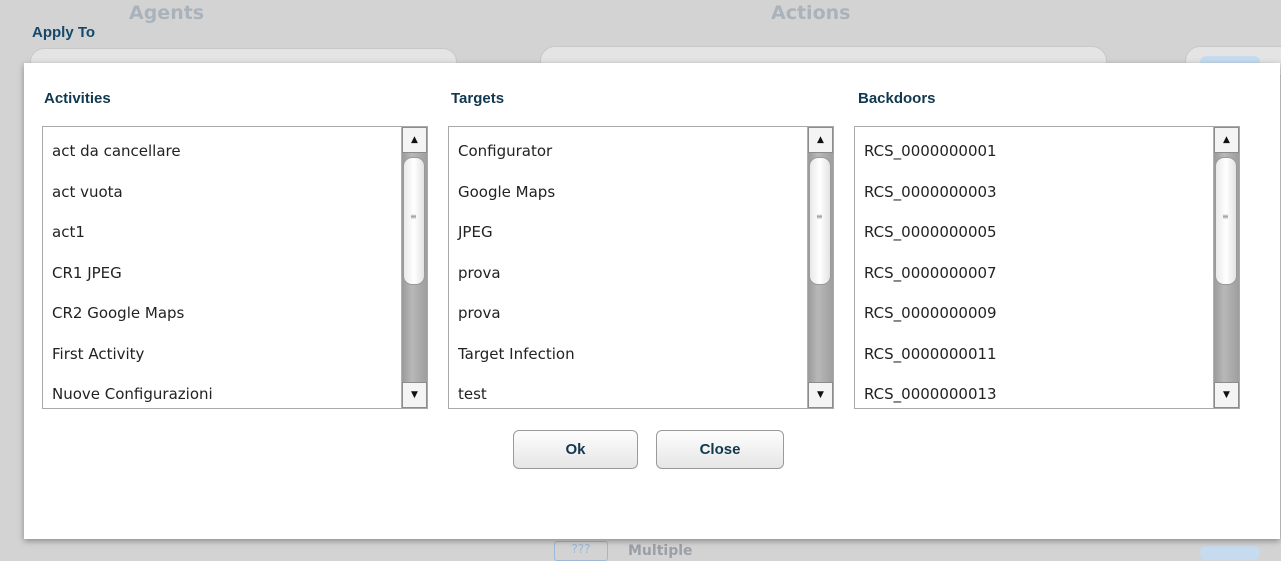 The height and width of the screenshot is (561, 1281). Describe the element at coordinates (221, 354) in the screenshot. I see `list-item: First Activity` at that location.